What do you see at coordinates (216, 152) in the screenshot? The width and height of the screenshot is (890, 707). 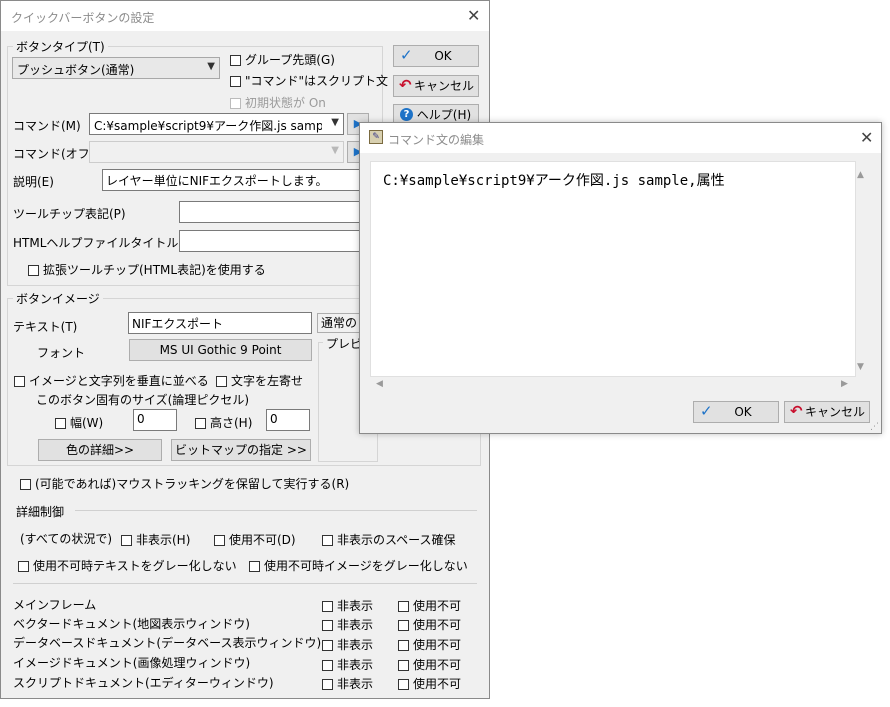 I see `command-off-input: ▼` at bounding box center [216, 152].